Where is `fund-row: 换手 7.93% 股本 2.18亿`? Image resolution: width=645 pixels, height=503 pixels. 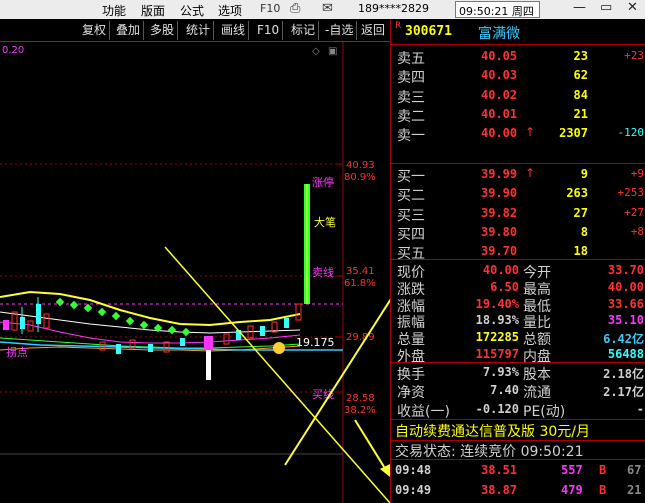 fund-row: 换手 7.93% 股本 2.18亿 is located at coordinates (518, 373).